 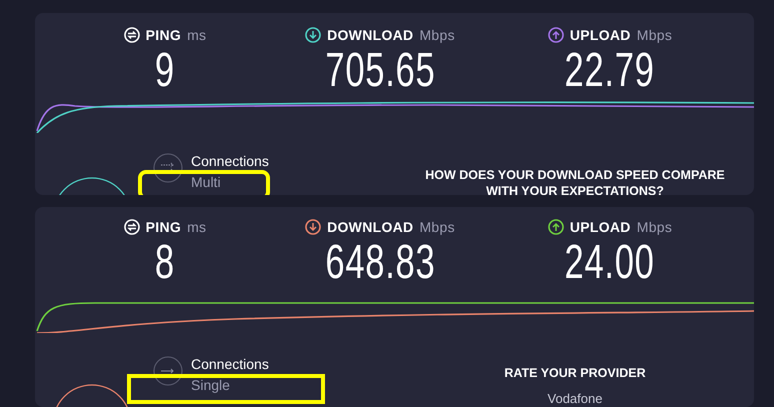 What do you see at coordinates (575, 373) in the screenshot?
I see `side-heading: RATE YOUR PROVIDER` at bounding box center [575, 373].